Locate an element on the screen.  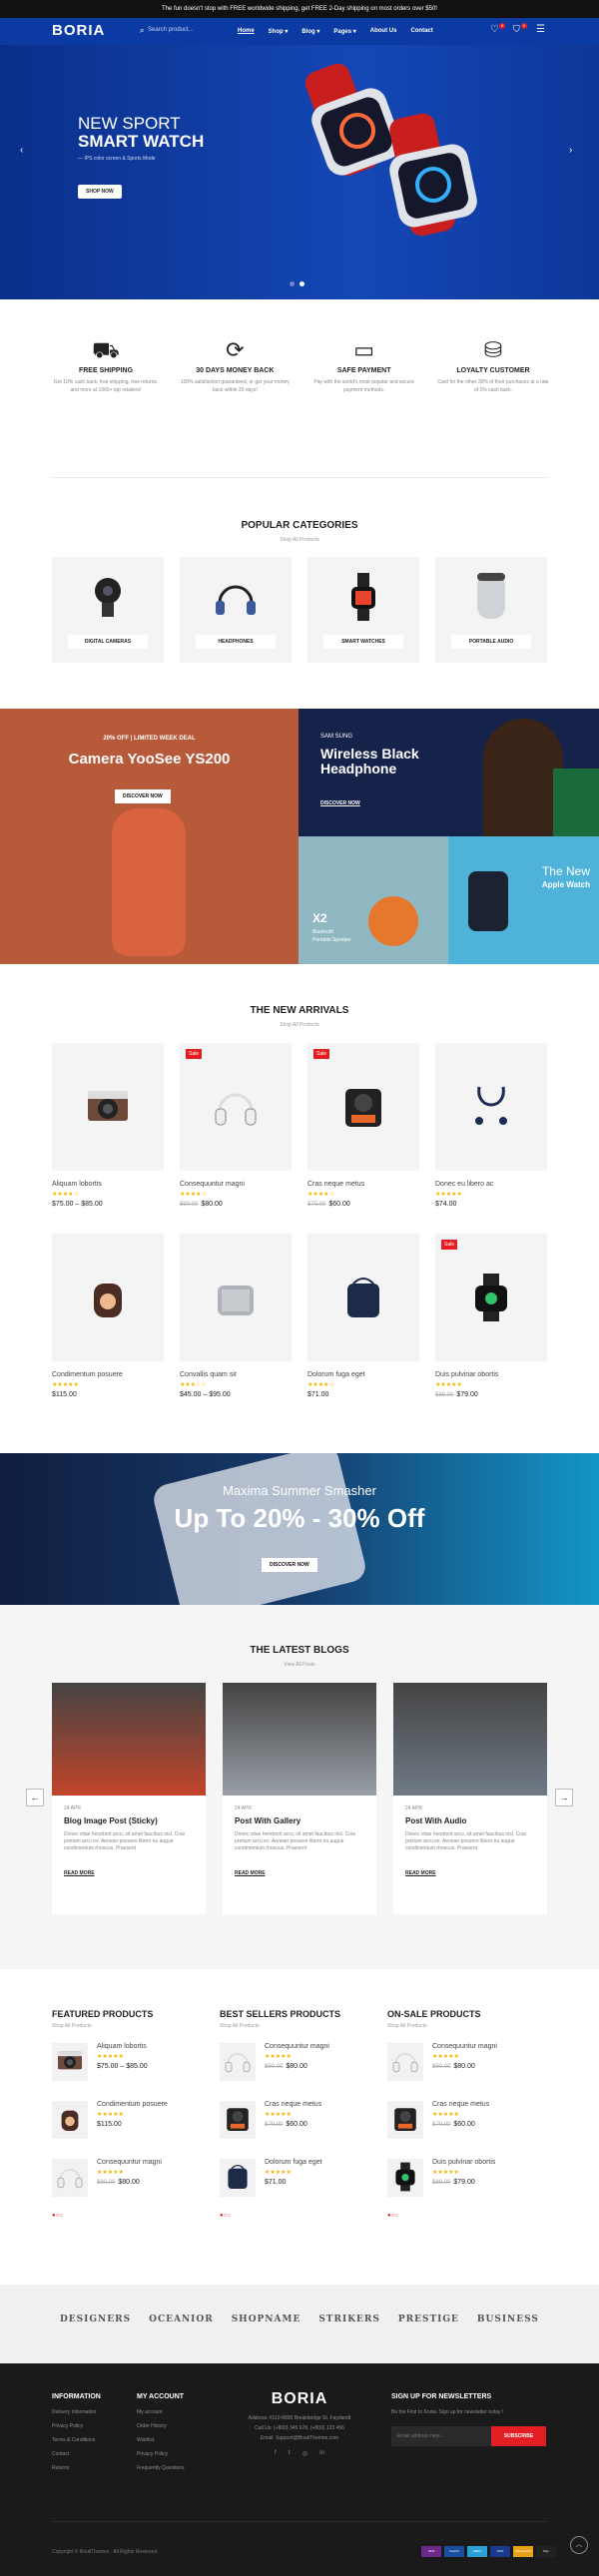
slider-next-icon: › is located at coordinates (570, 151).